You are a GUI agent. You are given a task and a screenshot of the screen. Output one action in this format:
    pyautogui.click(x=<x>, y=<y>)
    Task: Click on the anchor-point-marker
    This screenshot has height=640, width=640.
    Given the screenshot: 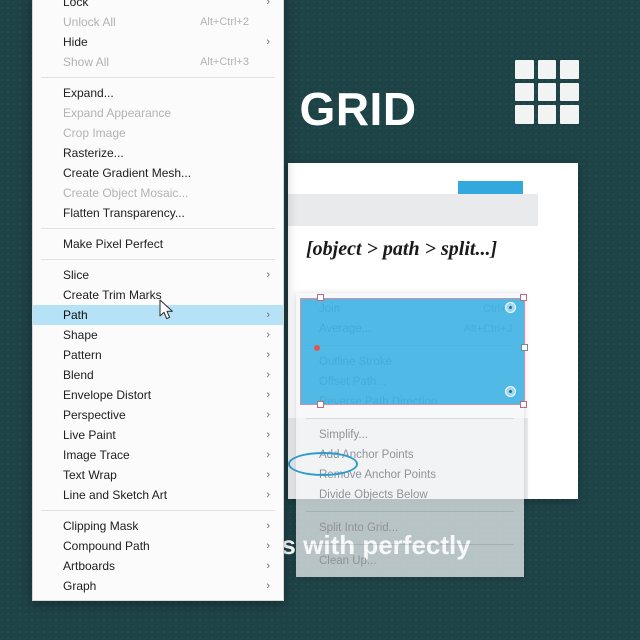 What is the action you would take?
    pyautogui.click(x=317, y=348)
    